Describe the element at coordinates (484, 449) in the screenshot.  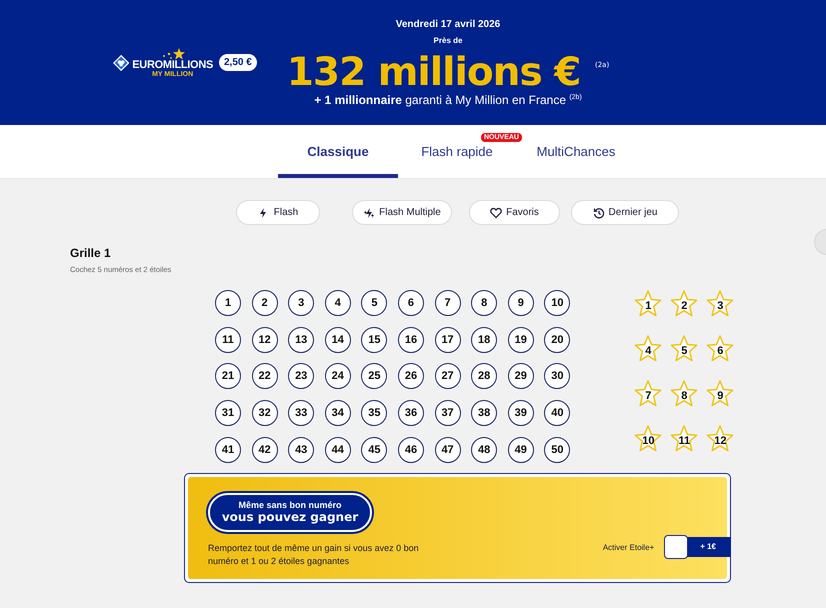
I see `number-ball: 48` at that location.